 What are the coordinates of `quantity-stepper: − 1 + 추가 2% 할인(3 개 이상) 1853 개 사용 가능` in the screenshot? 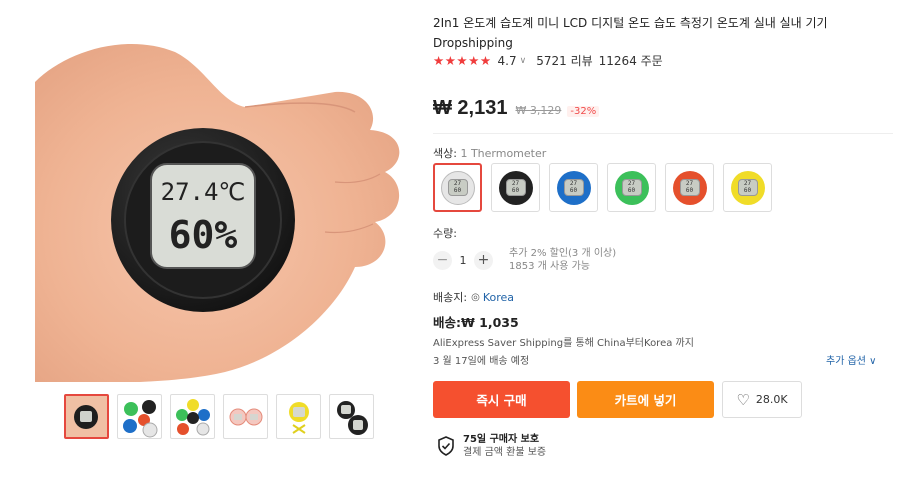 It's located at (524, 260).